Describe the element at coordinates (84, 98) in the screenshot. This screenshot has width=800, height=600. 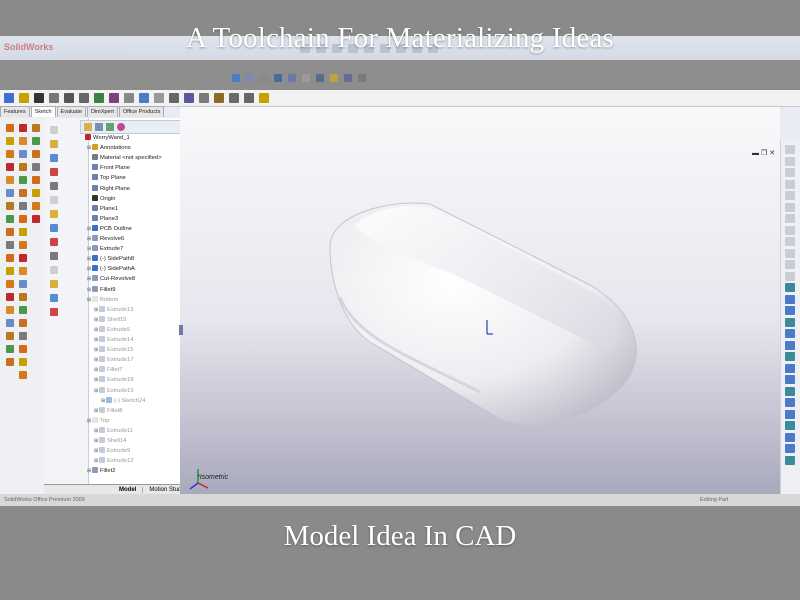
I see `arc-icon` at that location.